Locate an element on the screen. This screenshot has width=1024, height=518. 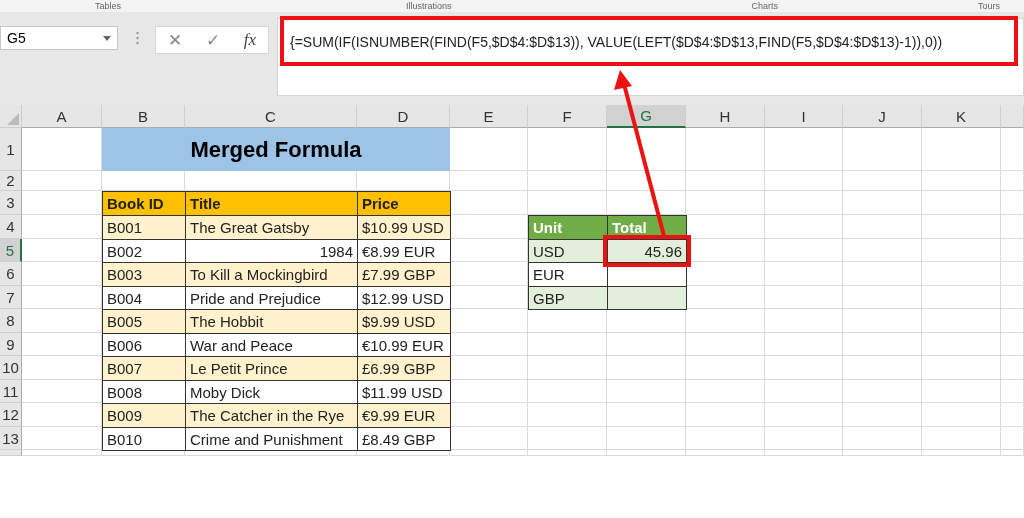
column-header: I is located at coordinates (804, 116).